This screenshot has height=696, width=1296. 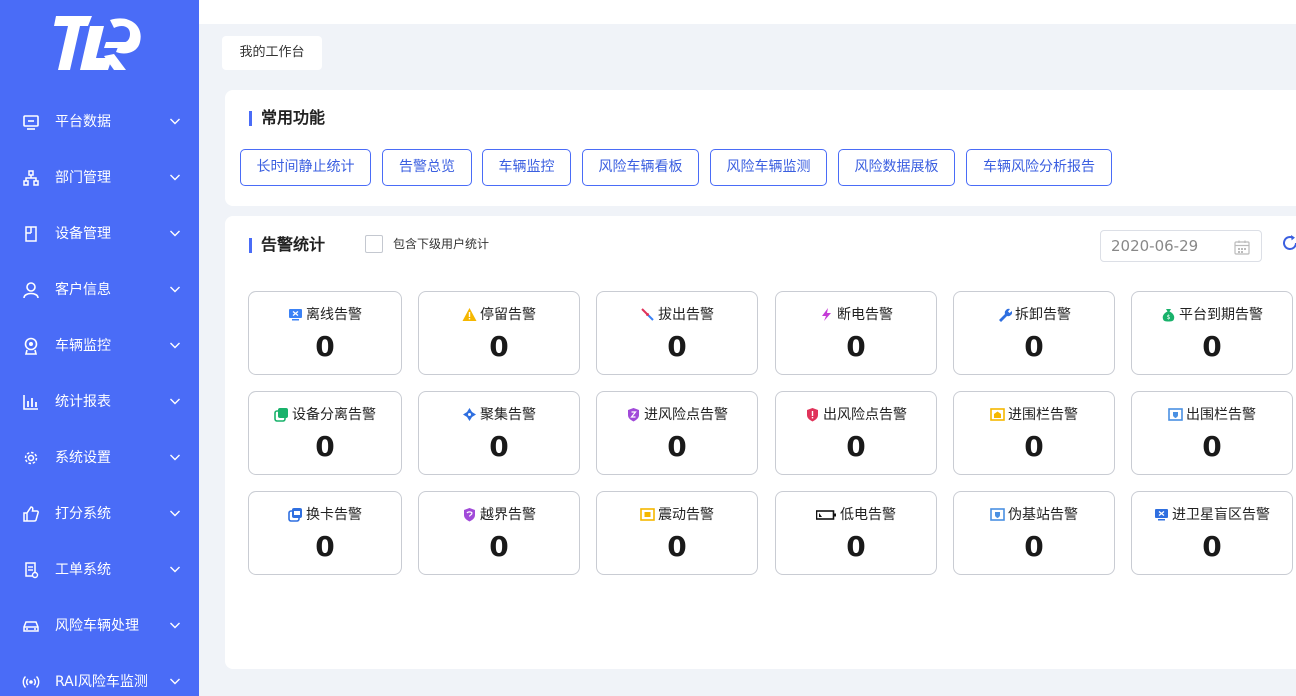 I want to click on sidebar-item-label: 统计报表, so click(x=83, y=402).